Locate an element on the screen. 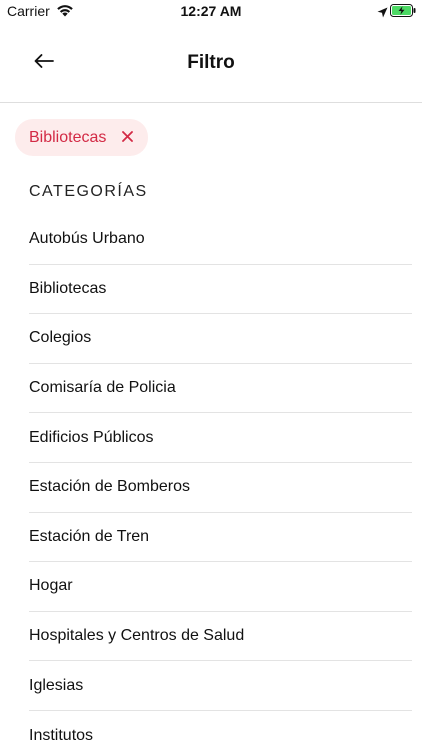  clock: 12:27 AM is located at coordinates (211, 11).